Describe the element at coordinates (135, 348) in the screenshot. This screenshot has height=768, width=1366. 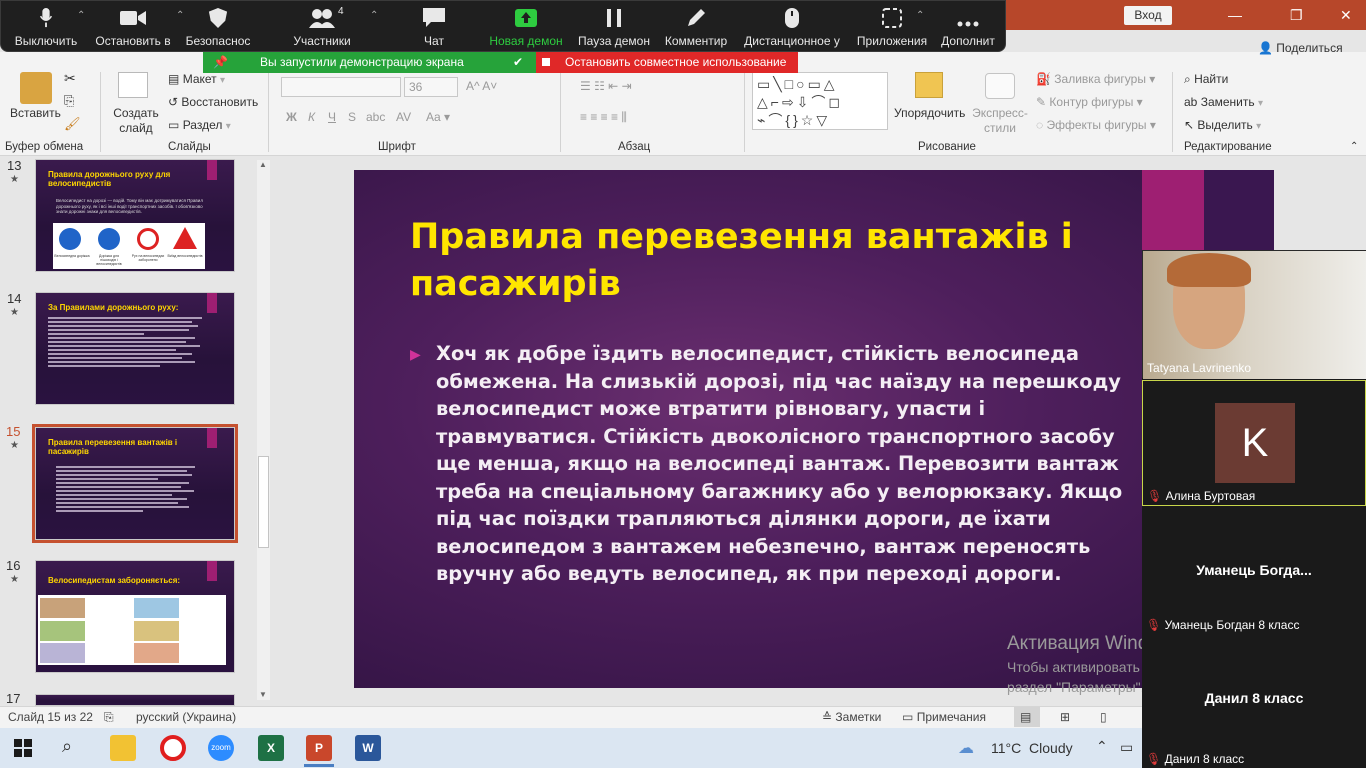
I see `slide-thumbnail-14: За Правилами дорожнього руху:` at that location.